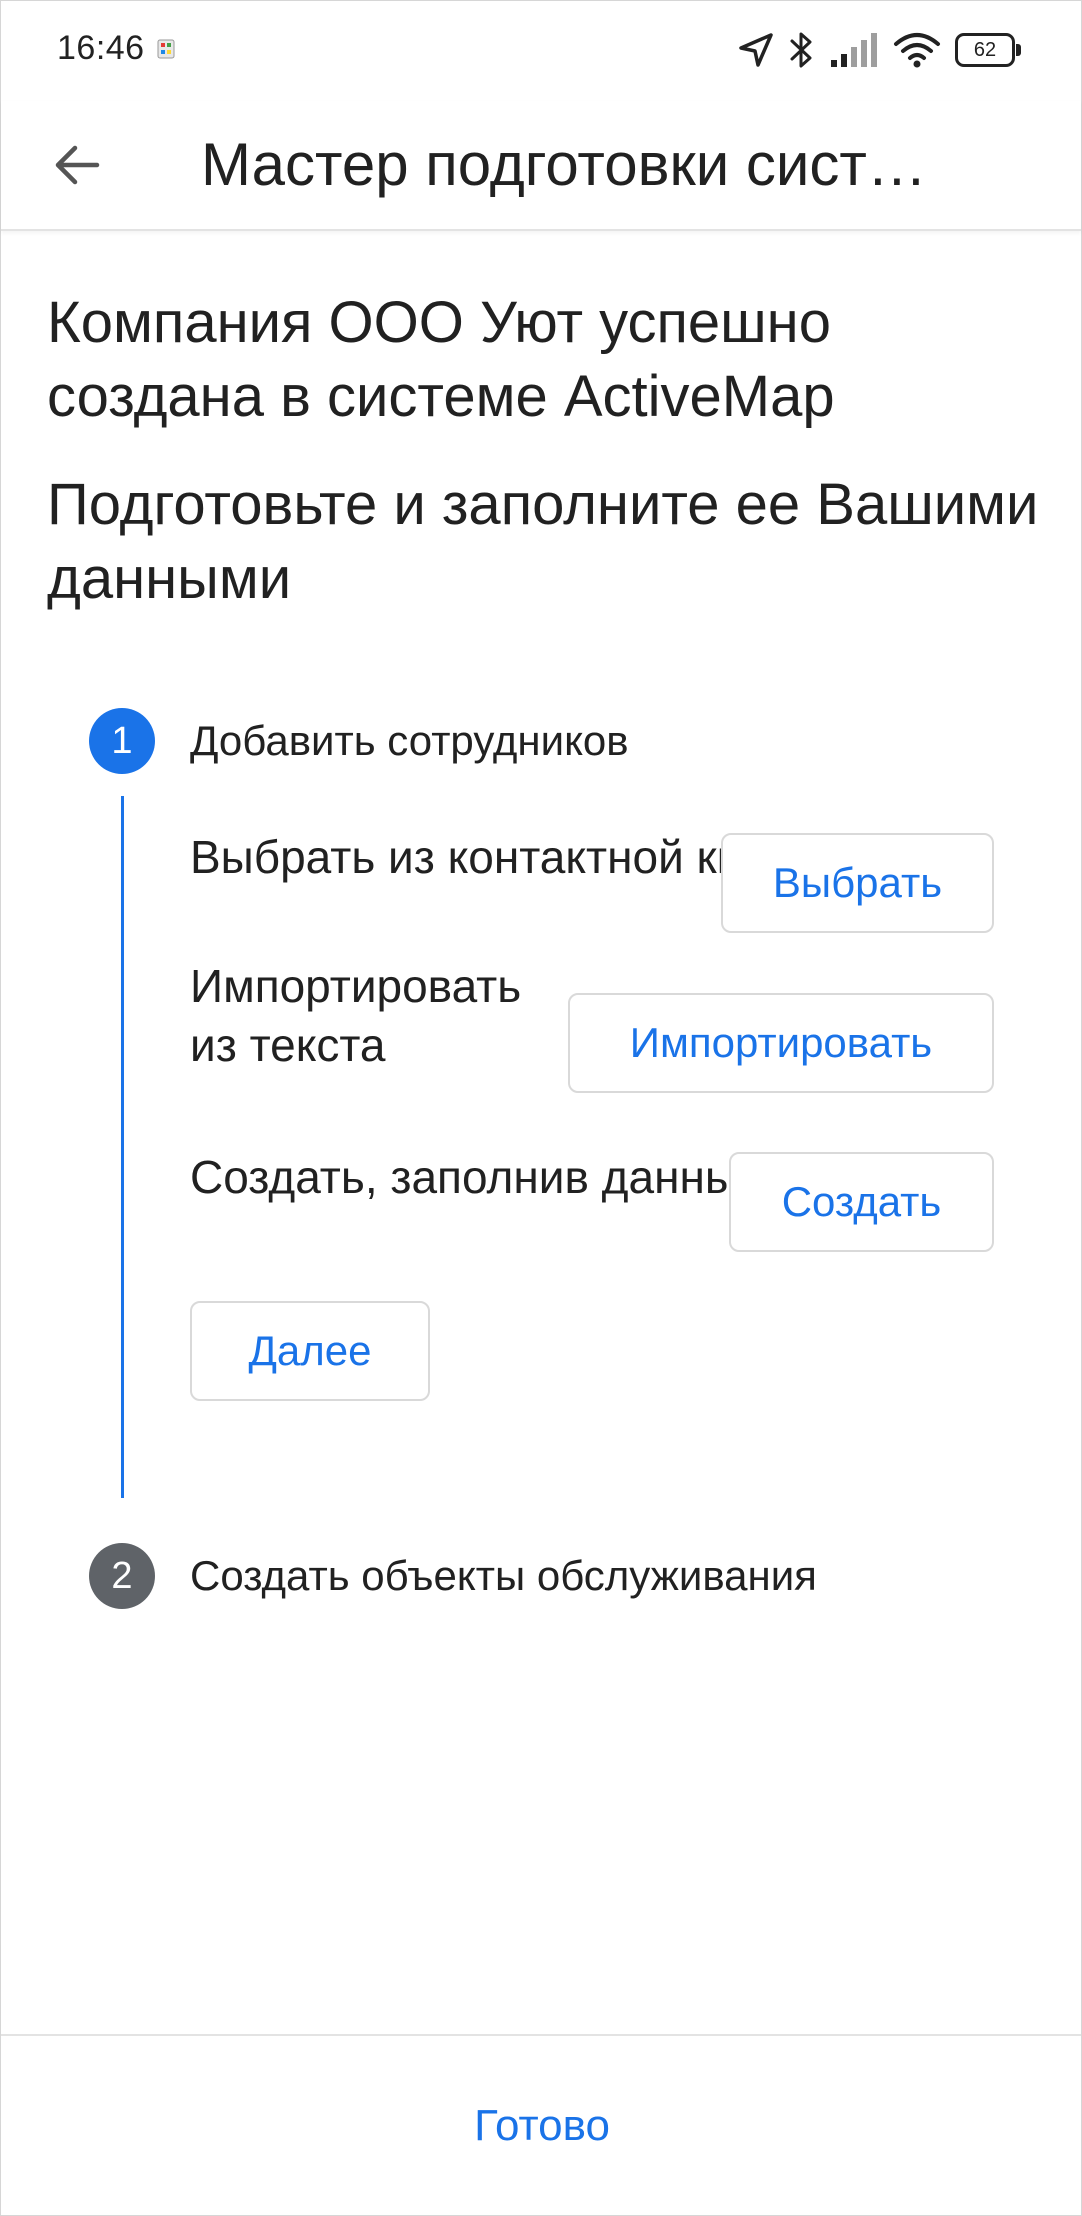 This screenshot has height=2216, width=1082. What do you see at coordinates (917, 50) in the screenshot?
I see `wifi-icon` at bounding box center [917, 50].